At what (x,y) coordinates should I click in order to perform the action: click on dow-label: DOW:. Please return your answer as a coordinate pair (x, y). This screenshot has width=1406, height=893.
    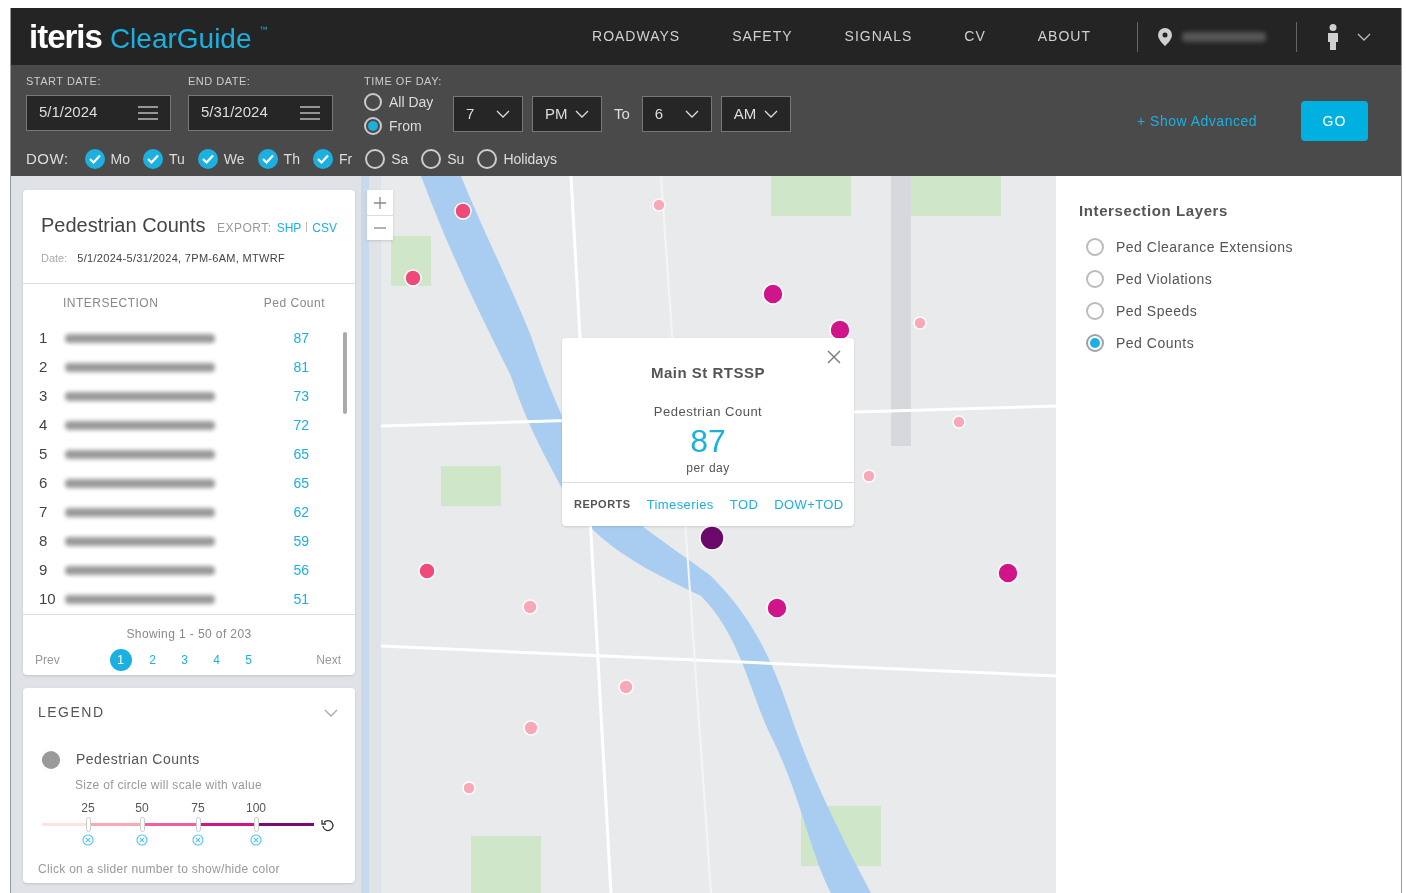
    Looking at the image, I should click on (47, 159).